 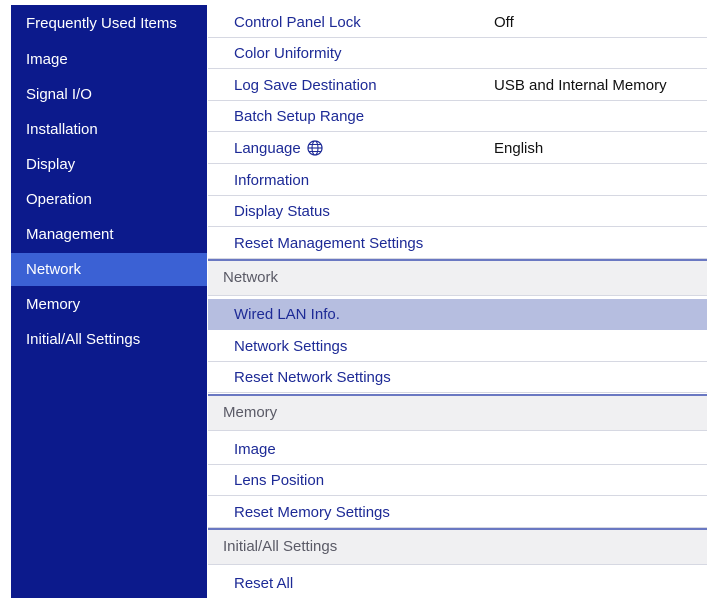 What do you see at coordinates (457, 480) in the screenshot?
I see `menu-row-lens-position: Lens Position` at bounding box center [457, 480].